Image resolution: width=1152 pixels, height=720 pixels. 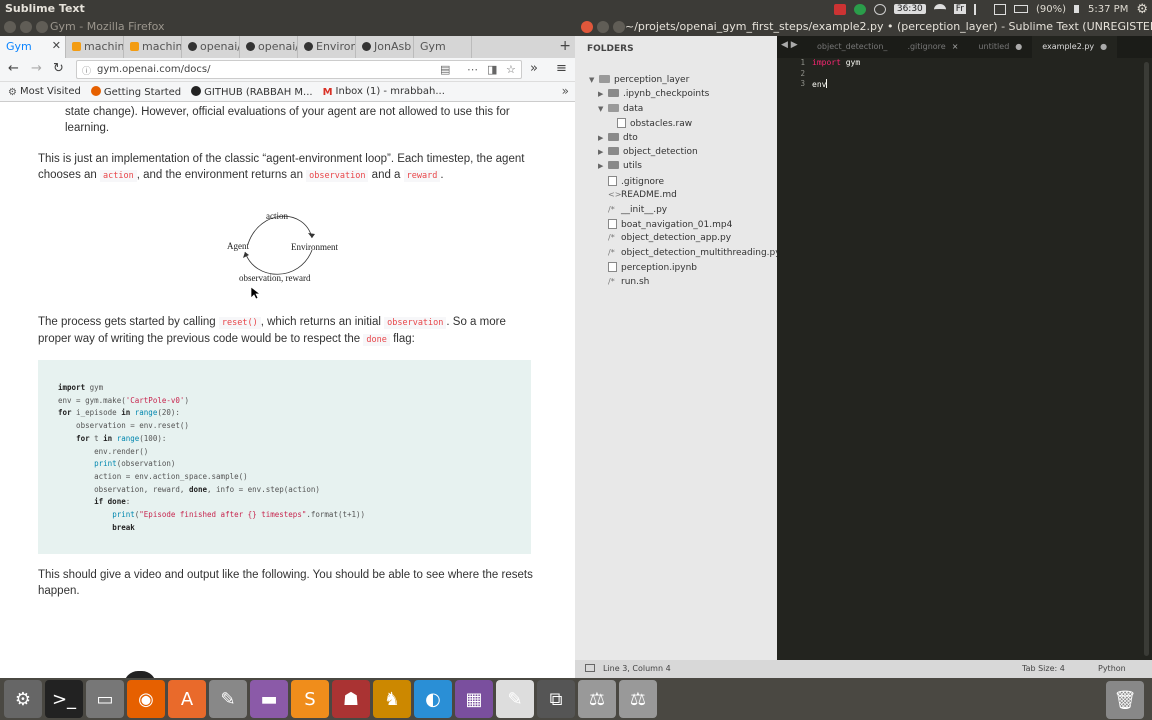 What do you see at coordinates (597, 699) in the screenshot?
I see `scale1-icon: ⚖` at bounding box center [597, 699].